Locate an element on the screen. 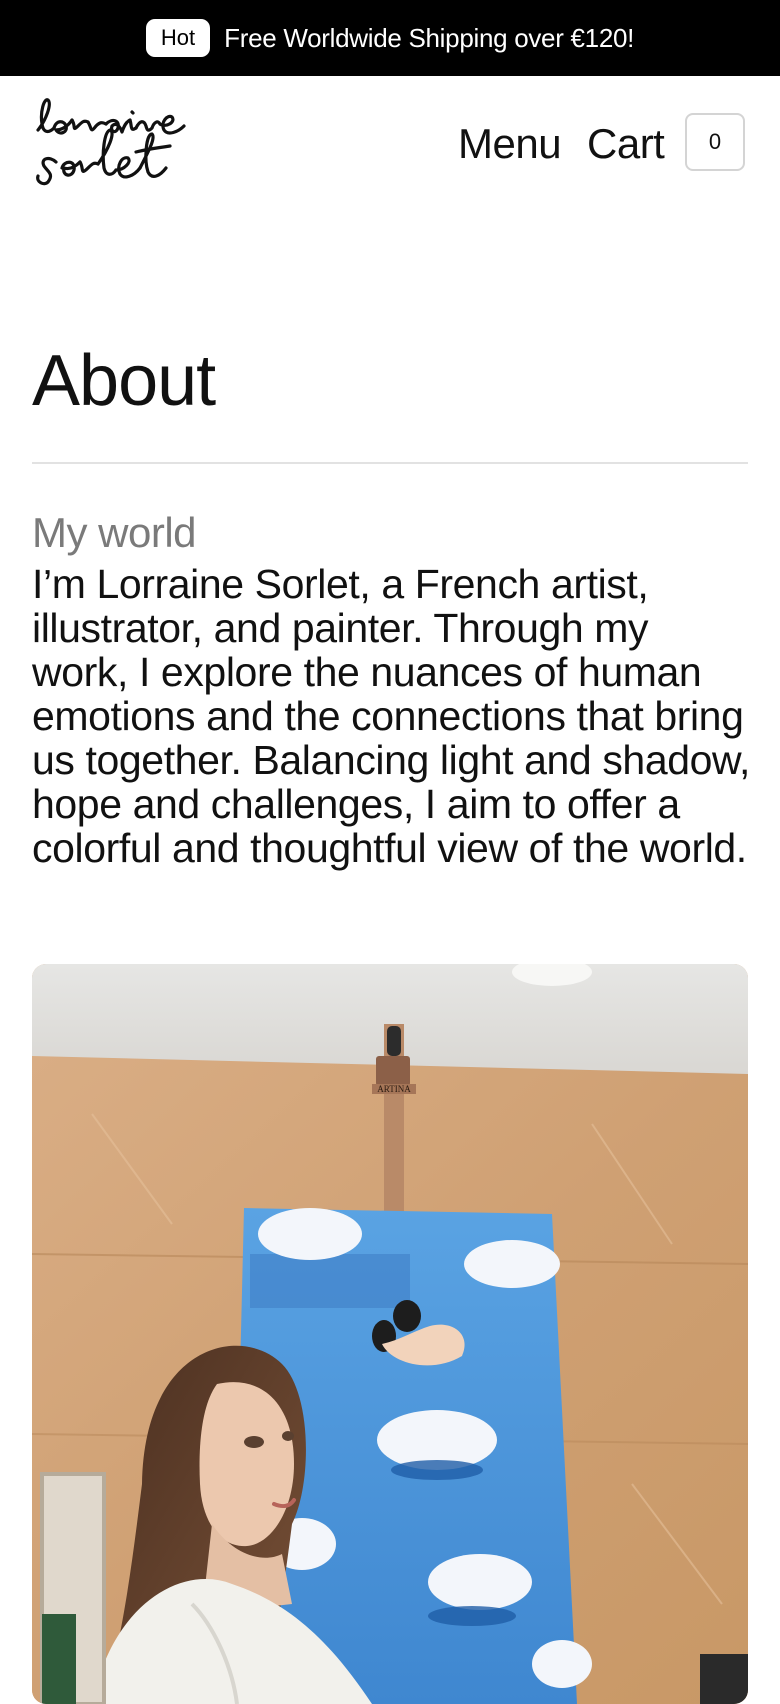 The image size is (780, 1704). cart-count-badge: 0 is located at coordinates (715, 142).